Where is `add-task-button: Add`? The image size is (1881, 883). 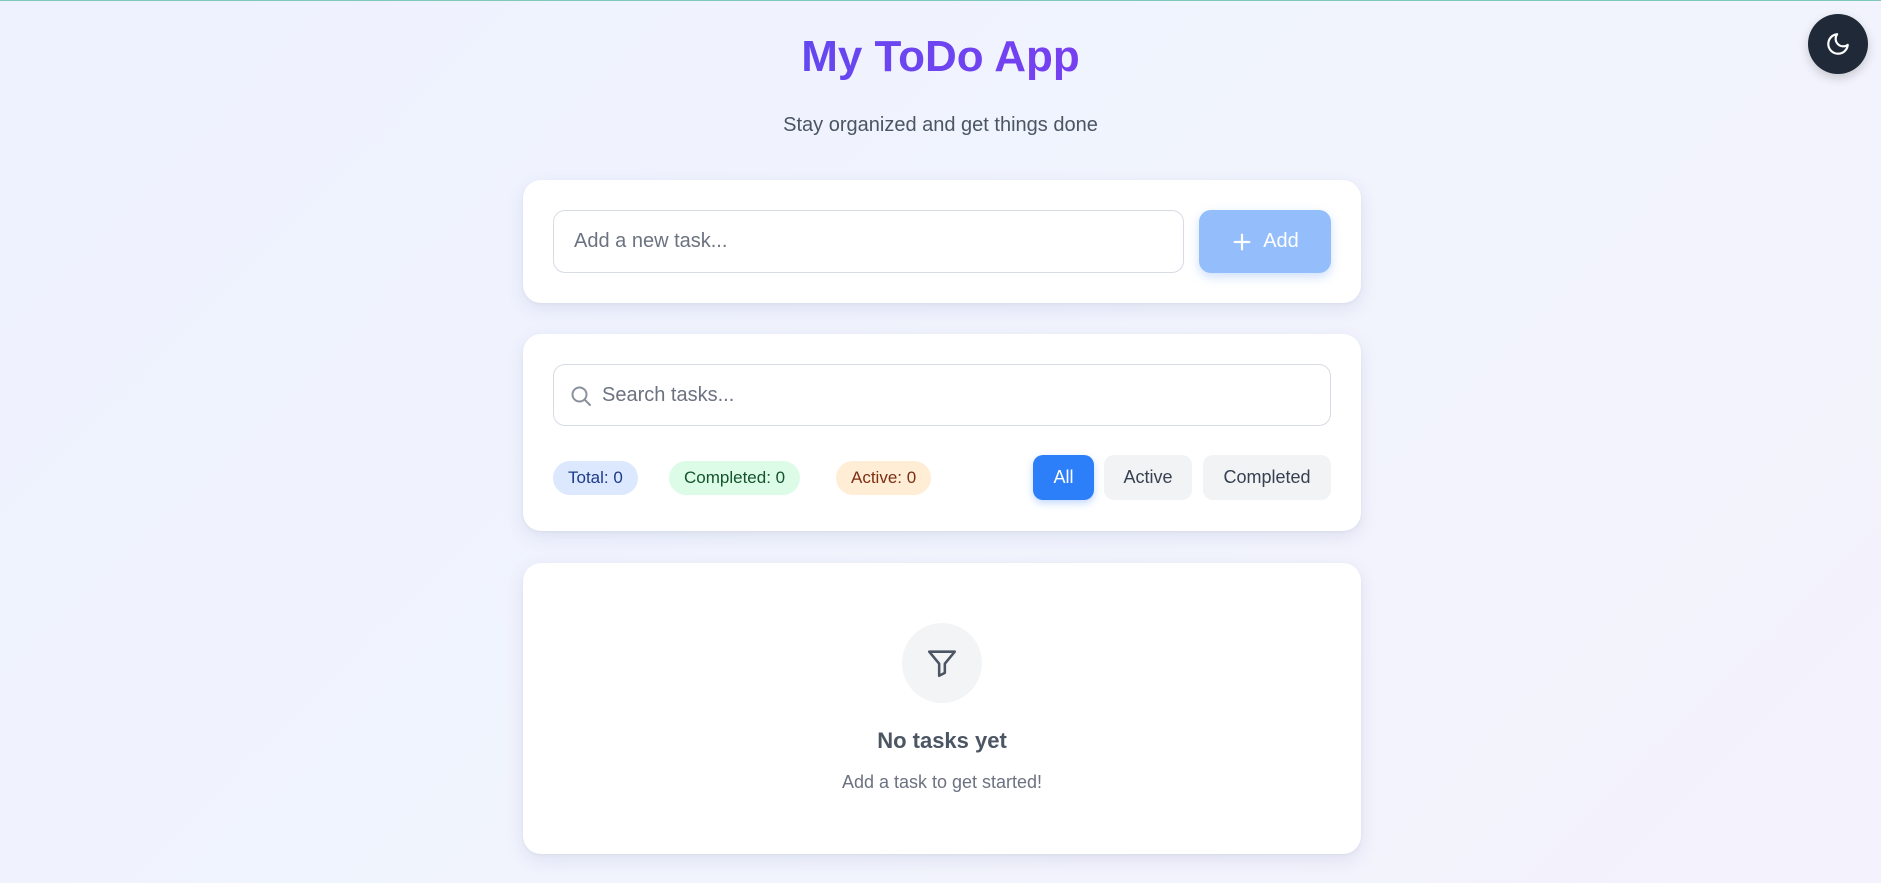 add-task-button: Add is located at coordinates (1265, 241).